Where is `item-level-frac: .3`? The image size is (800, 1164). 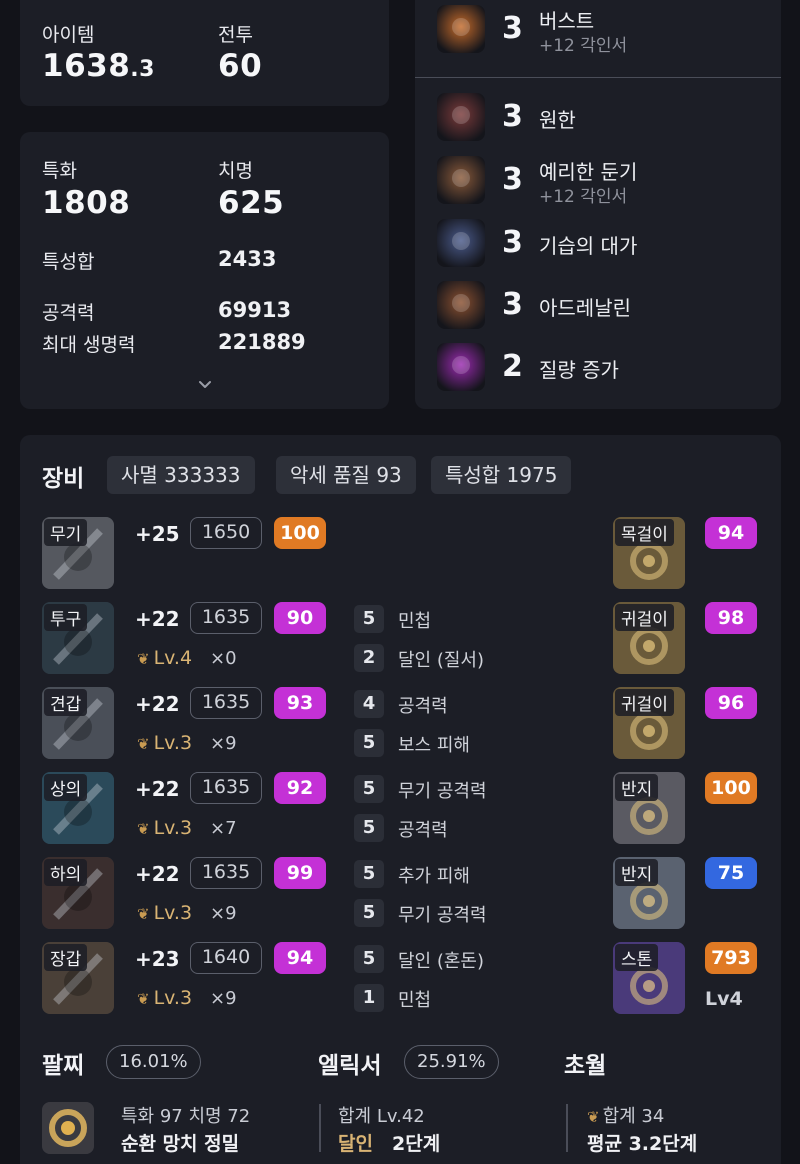 item-level-frac: .3 is located at coordinates (142, 69).